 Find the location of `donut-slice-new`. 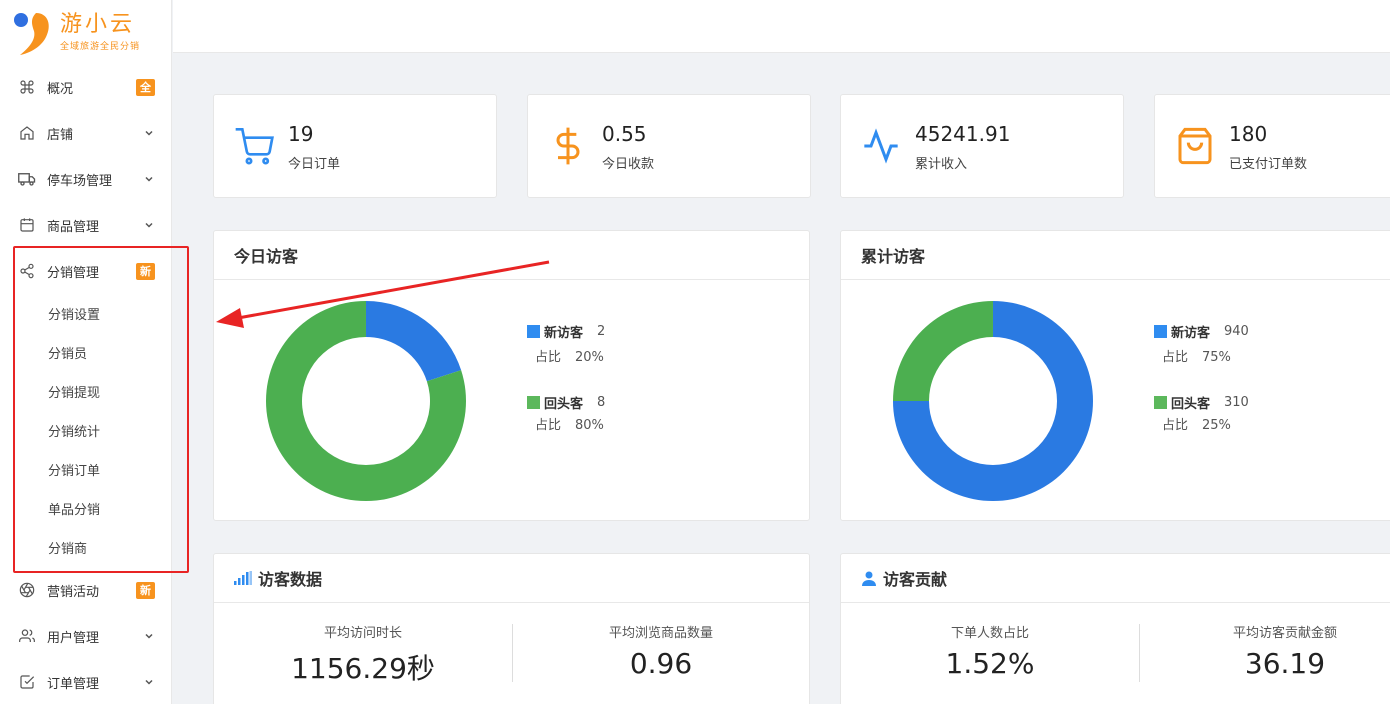

donut-slice-new is located at coordinates (414, 341).